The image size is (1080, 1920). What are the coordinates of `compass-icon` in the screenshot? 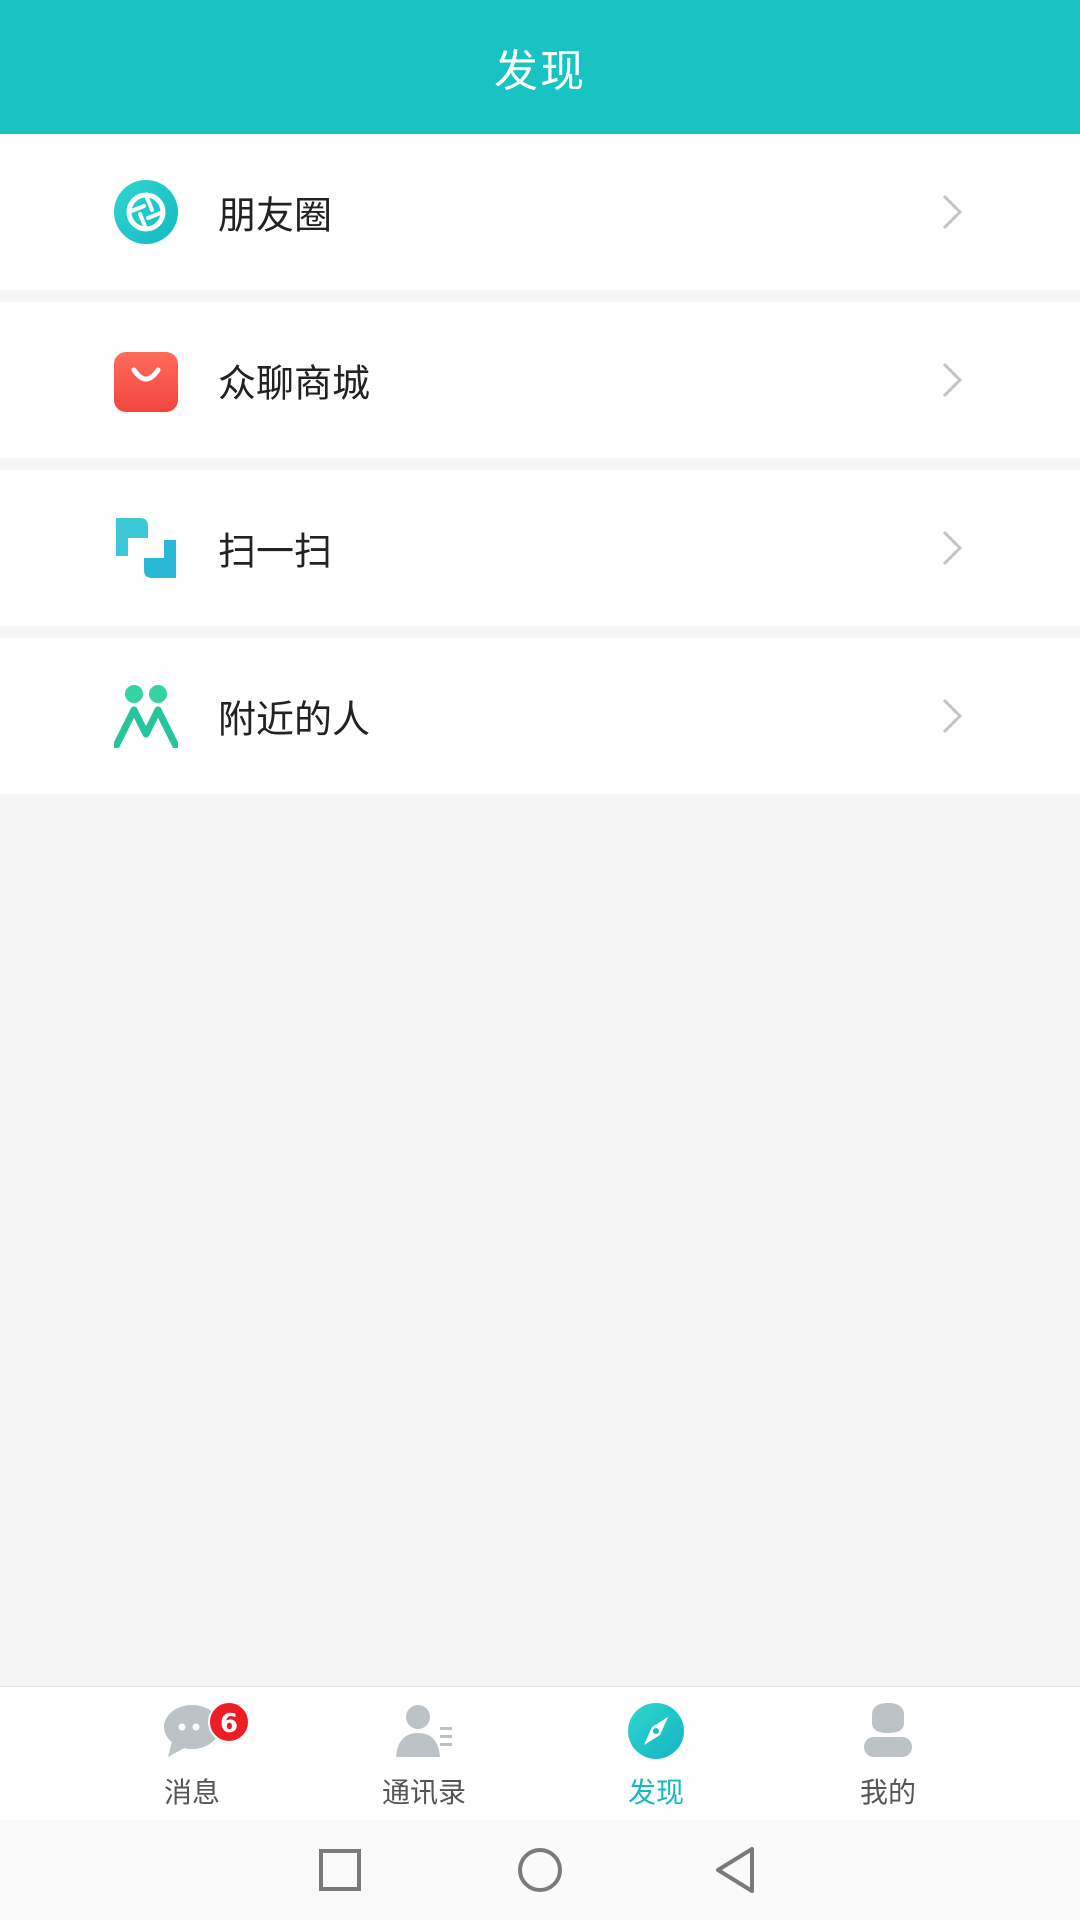 It's located at (656, 1731).